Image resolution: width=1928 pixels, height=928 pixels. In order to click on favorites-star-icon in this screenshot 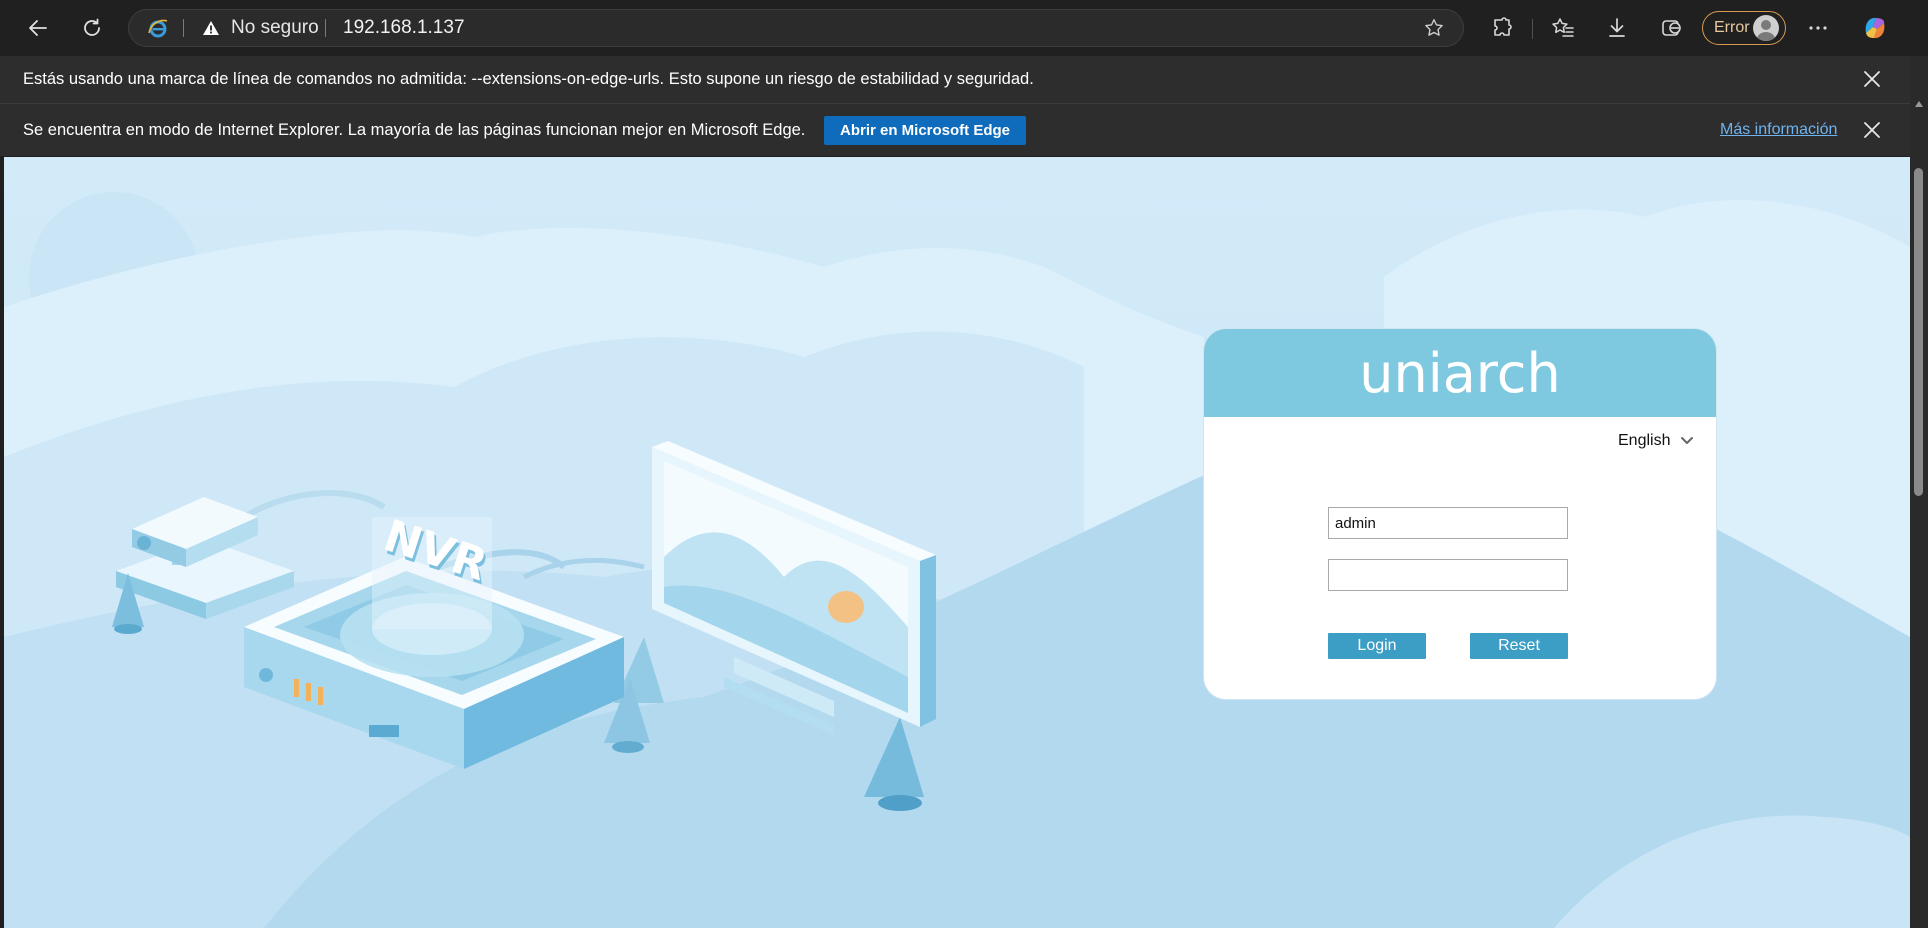, I will do `click(1563, 27)`.